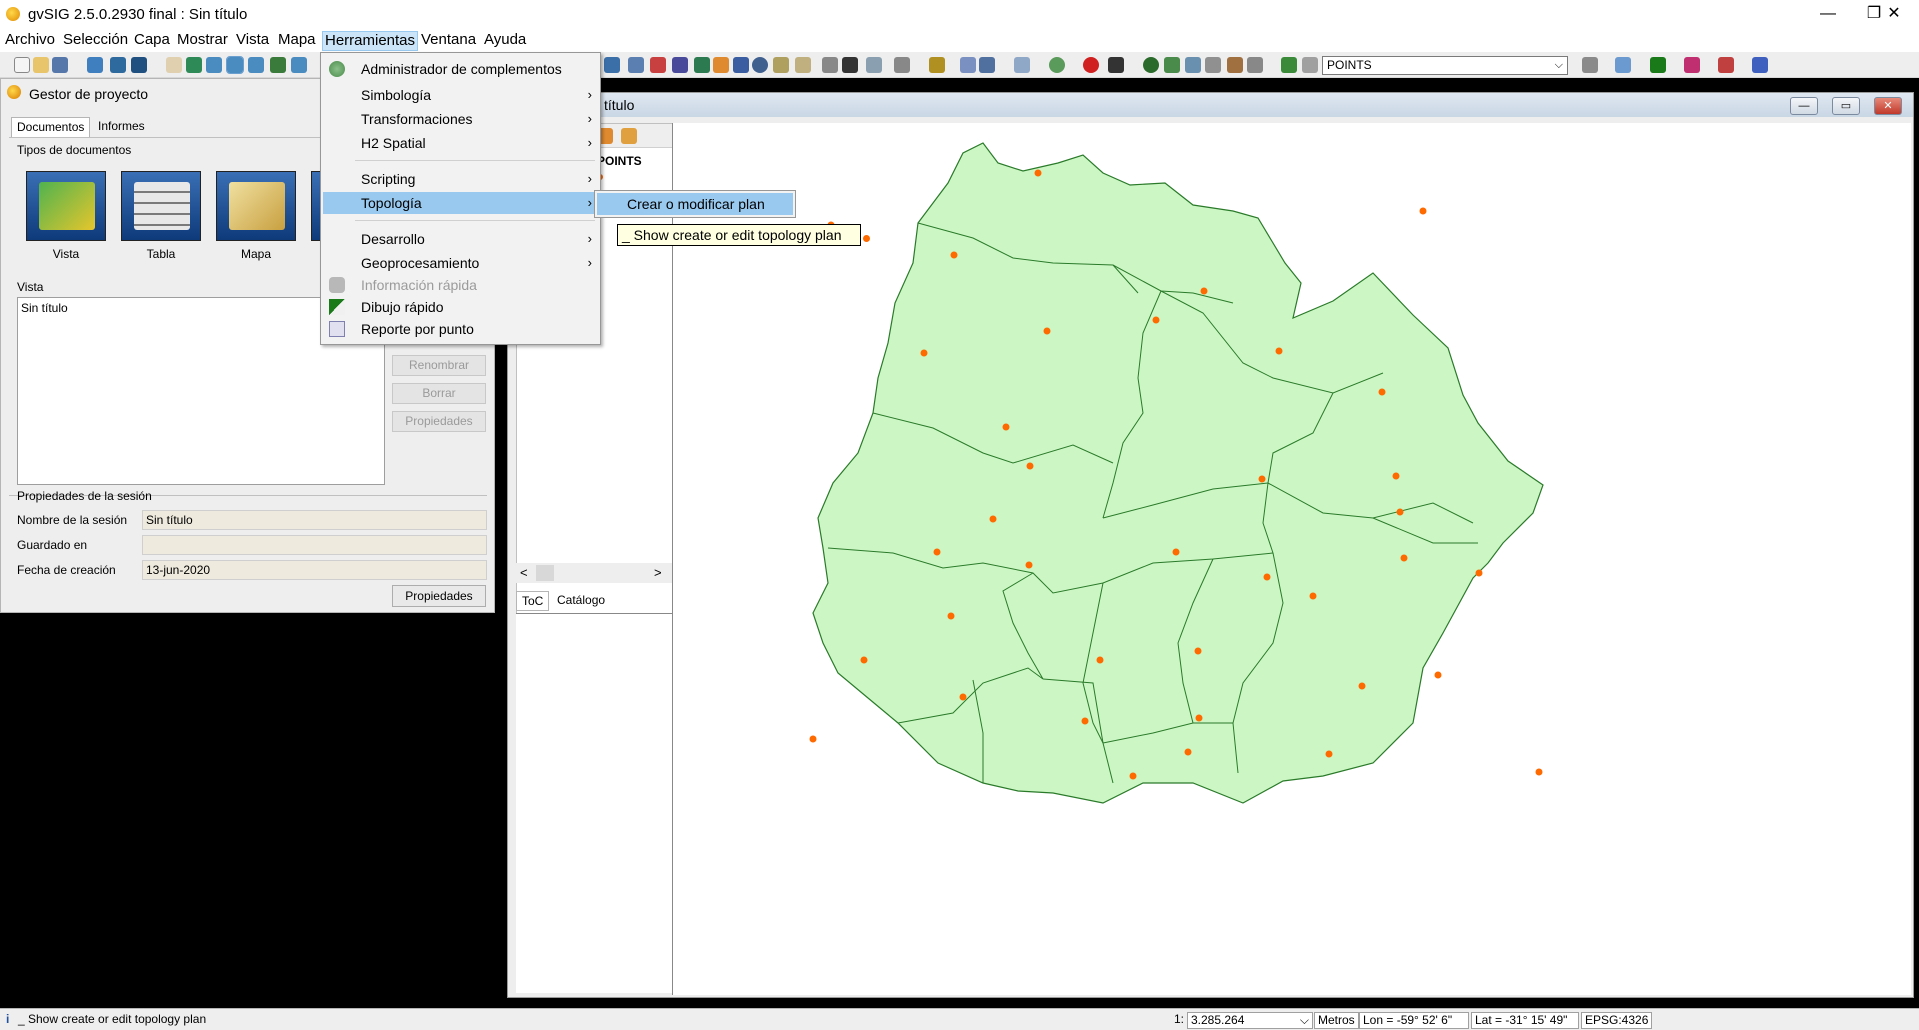  What do you see at coordinates (460, 263) in the screenshot?
I see `menu-item-geoprocesamiento: Geoprocesamiento ›` at bounding box center [460, 263].